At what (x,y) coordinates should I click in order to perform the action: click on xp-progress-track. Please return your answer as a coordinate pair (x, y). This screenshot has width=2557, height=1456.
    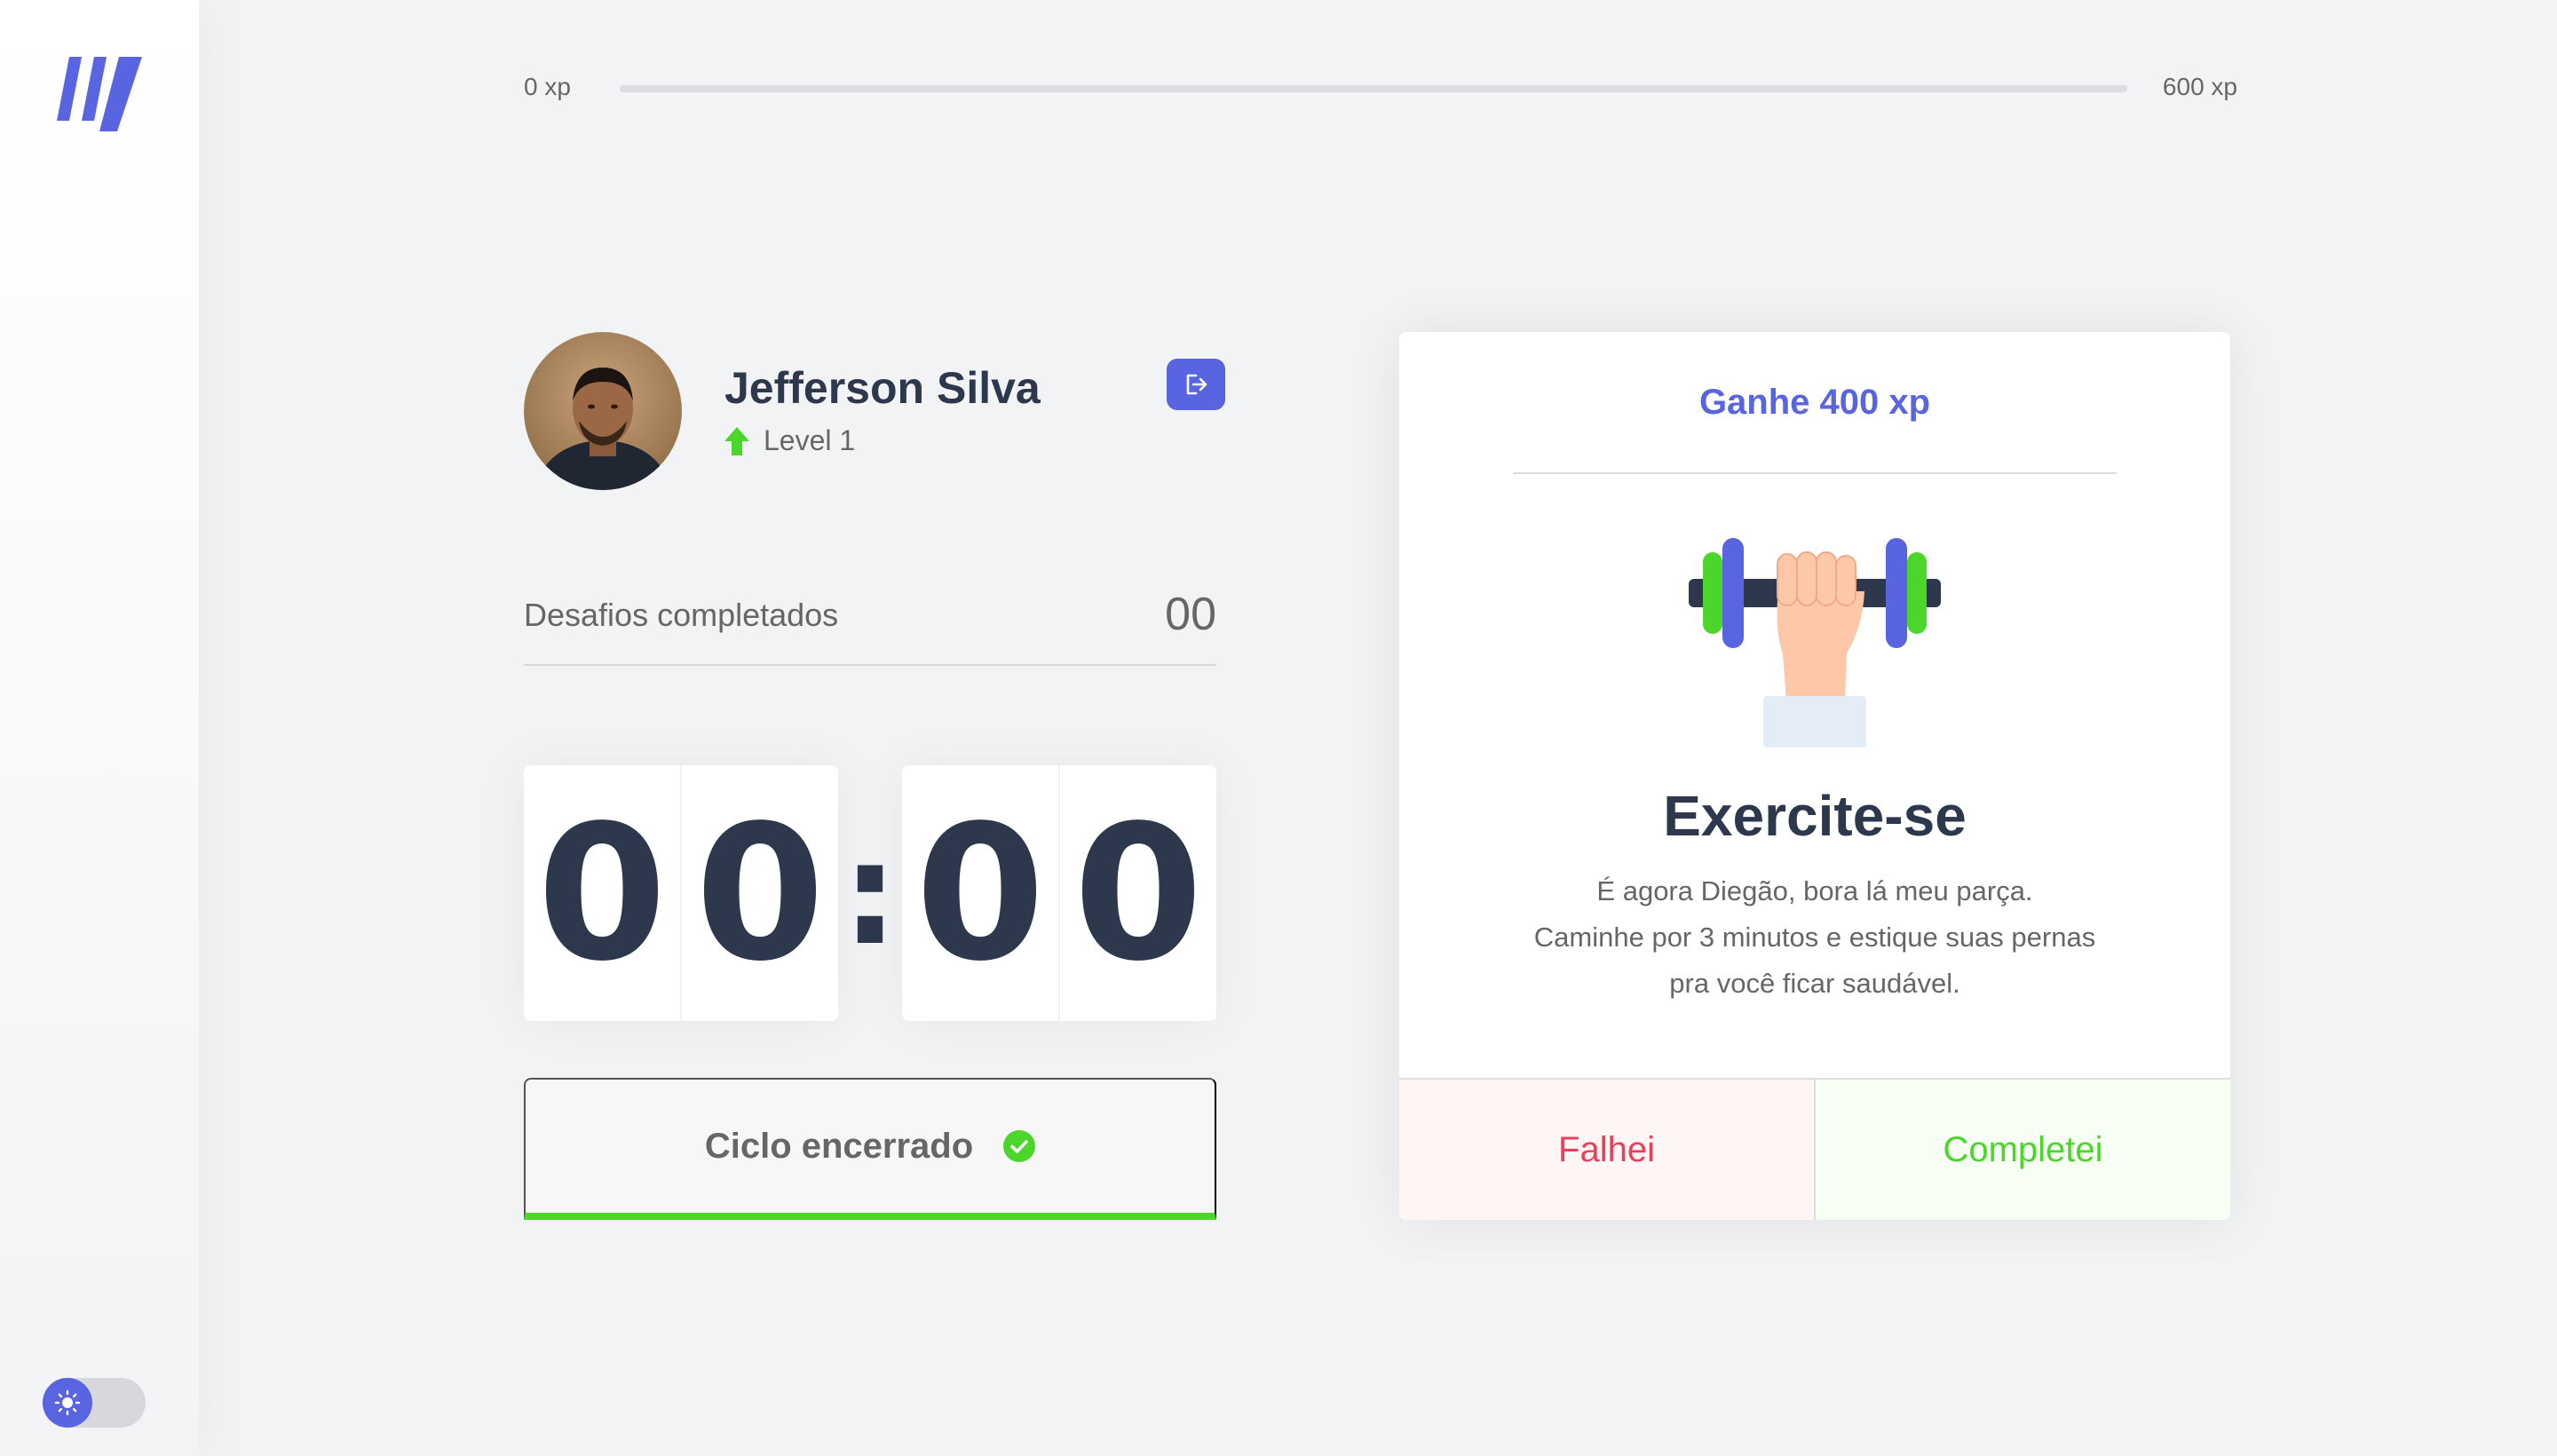
    Looking at the image, I should click on (1373, 88).